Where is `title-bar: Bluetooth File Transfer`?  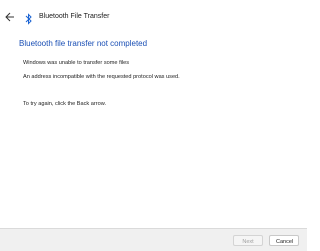
title-bar: Bluetooth File Transfer is located at coordinates (153, 18).